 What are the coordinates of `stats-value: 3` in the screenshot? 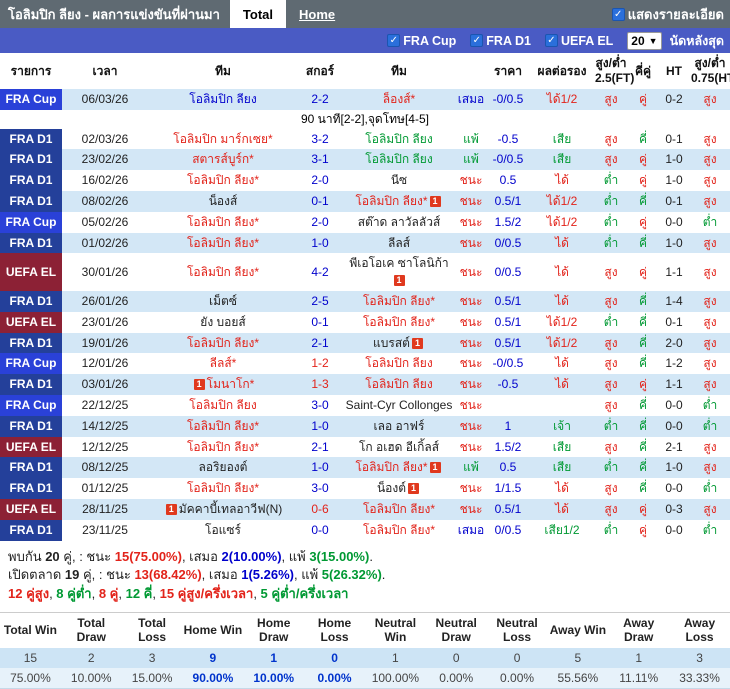 It's located at (699, 657).